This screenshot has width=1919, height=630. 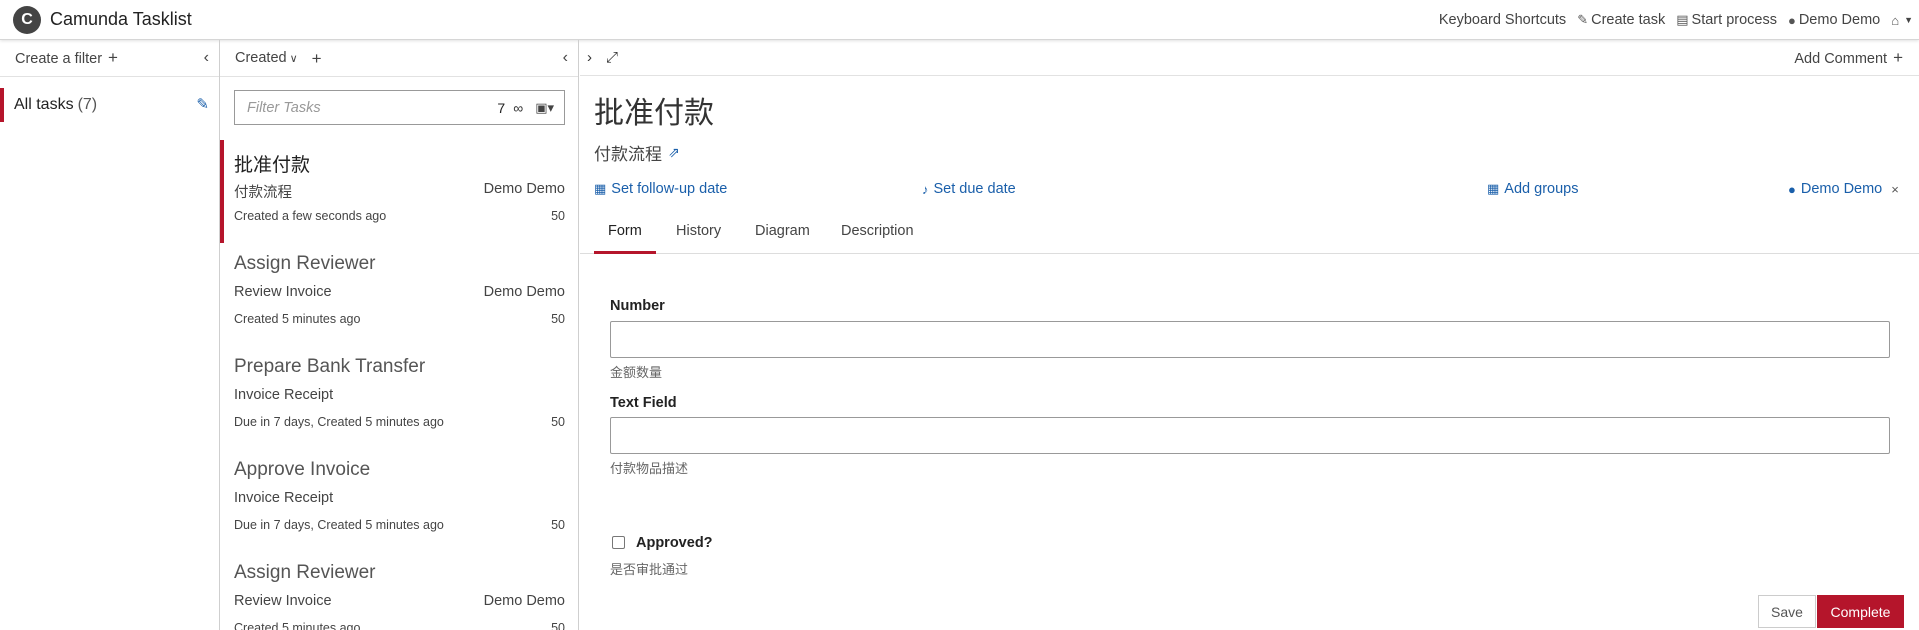 What do you see at coordinates (202, 104) in the screenshot?
I see `pencil-icon: ✎` at bounding box center [202, 104].